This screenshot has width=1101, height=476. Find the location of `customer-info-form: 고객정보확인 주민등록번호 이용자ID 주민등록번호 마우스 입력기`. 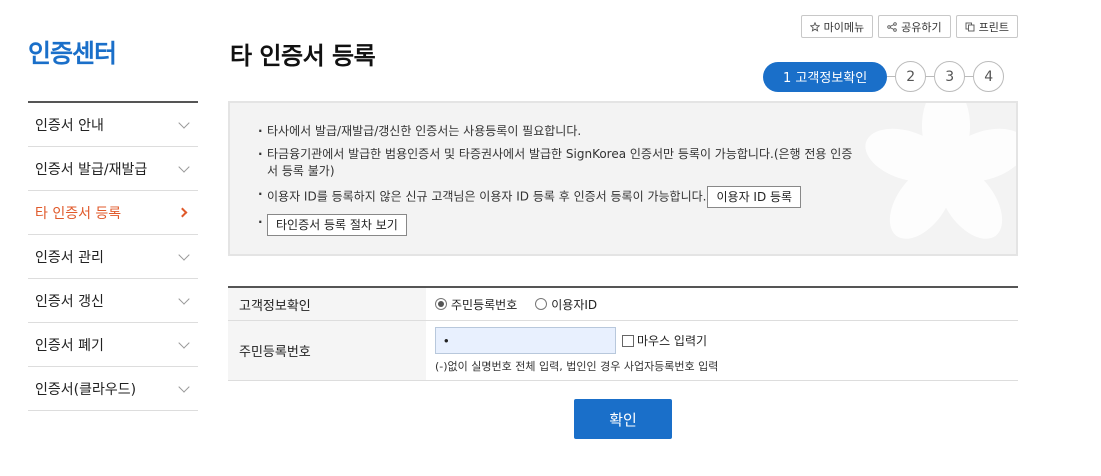

customer-info-form: 고객정보확인 주민등록번호 이용자ID 주민등록번호 마우스 입력기 is located at coordinates (623, 333).